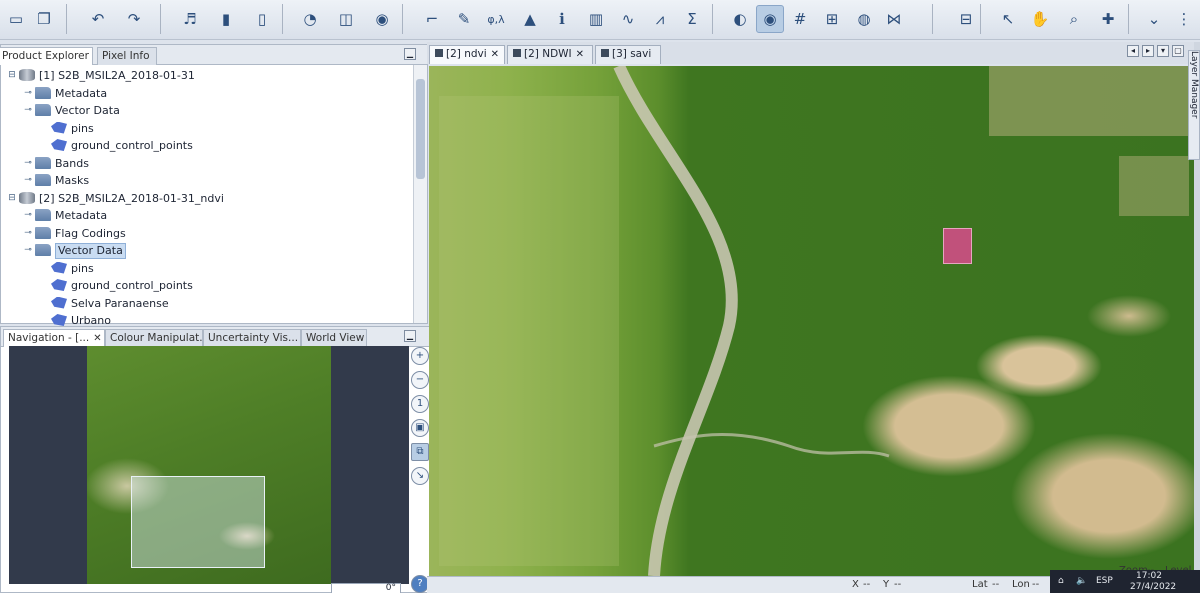 This screenshot has width=1200, height=593. What do you see at coordinates (832, 19) in the screenshot?
I see `world-map-icon: ⊞` at bounding box center [832, 19].